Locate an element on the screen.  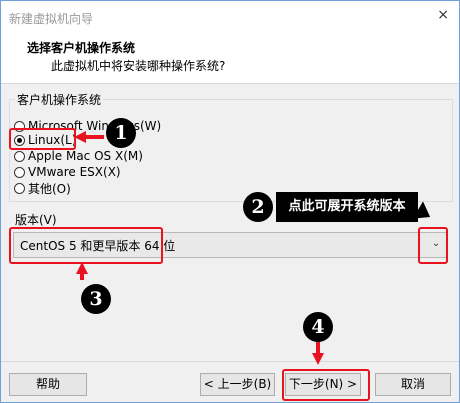
step-badge-2: 2 is located at coordinates (258, 207).